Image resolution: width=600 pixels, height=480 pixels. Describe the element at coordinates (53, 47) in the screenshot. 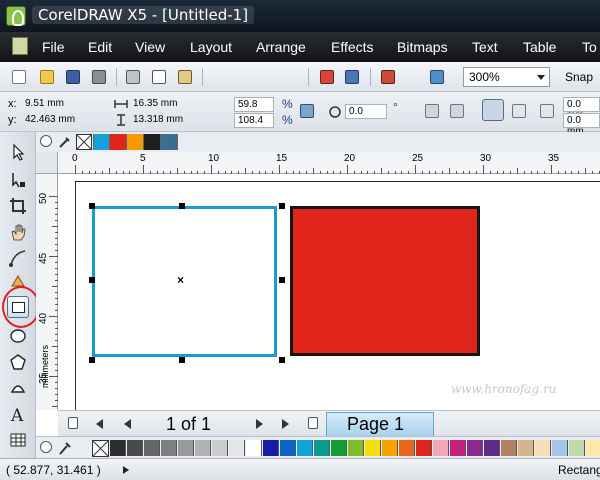

I see `menu-file: File` at that location.